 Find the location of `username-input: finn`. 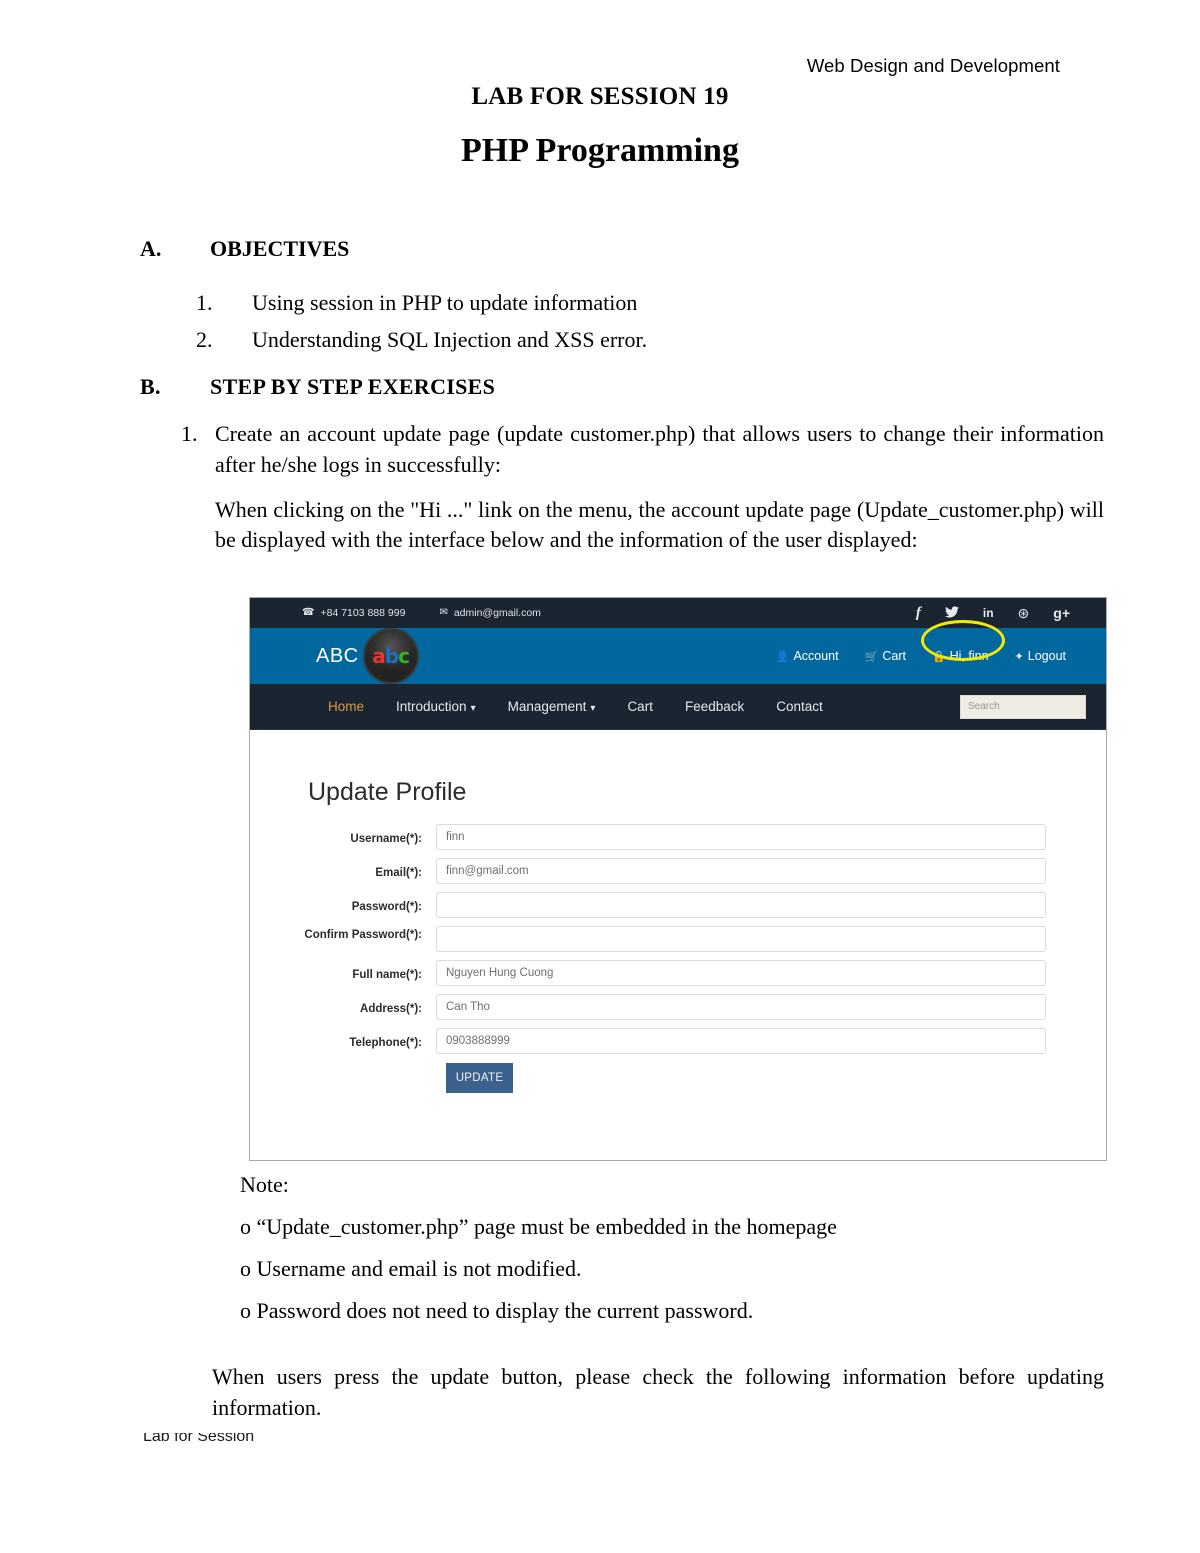

username-input: finn is located at coordinates (741, 837).